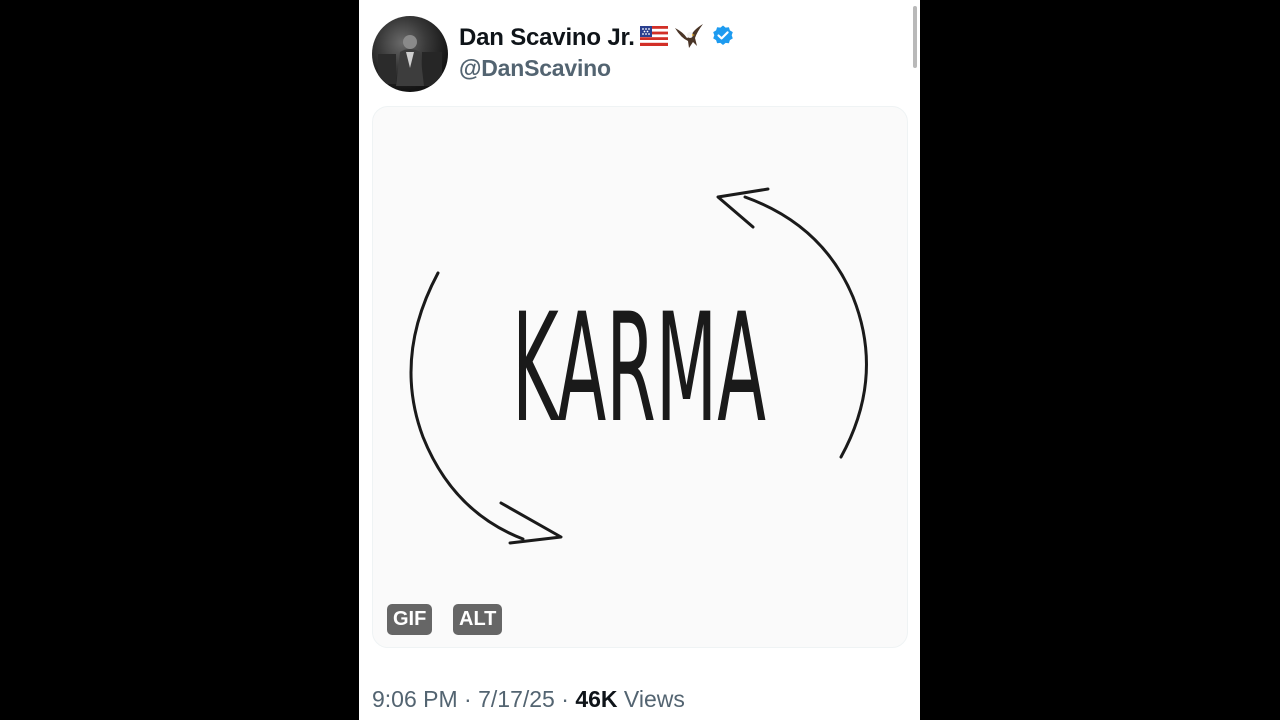 Image resolution: width=1280 pixels, height=720 pixels. I want to click on display-name-row: Dan Scavino Jr., so click(597, 38).